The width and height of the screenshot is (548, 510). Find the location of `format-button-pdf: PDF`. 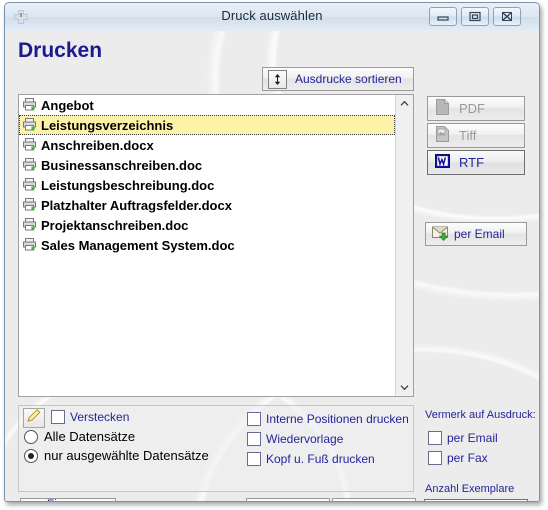

format-button-pdf: PDF is located at coordinates (476, 108).